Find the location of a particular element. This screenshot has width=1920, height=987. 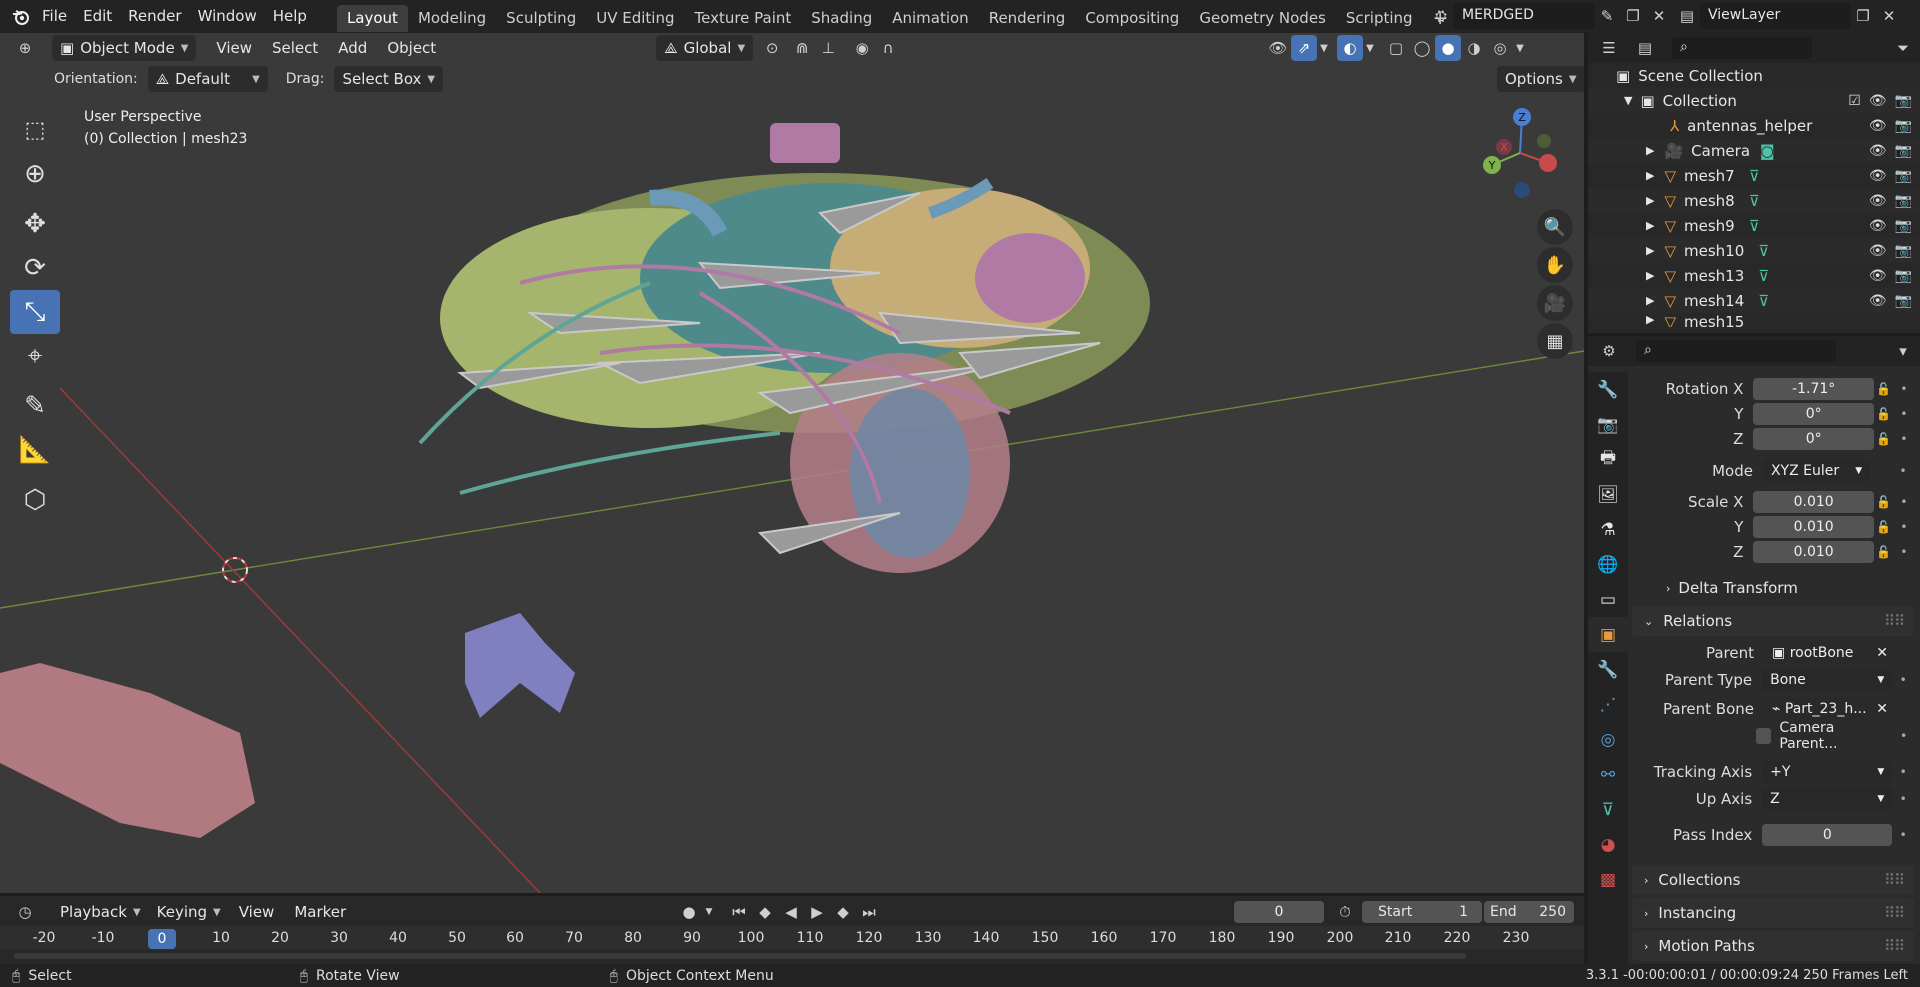

menu-view: View is located at coordinates (234, 48).